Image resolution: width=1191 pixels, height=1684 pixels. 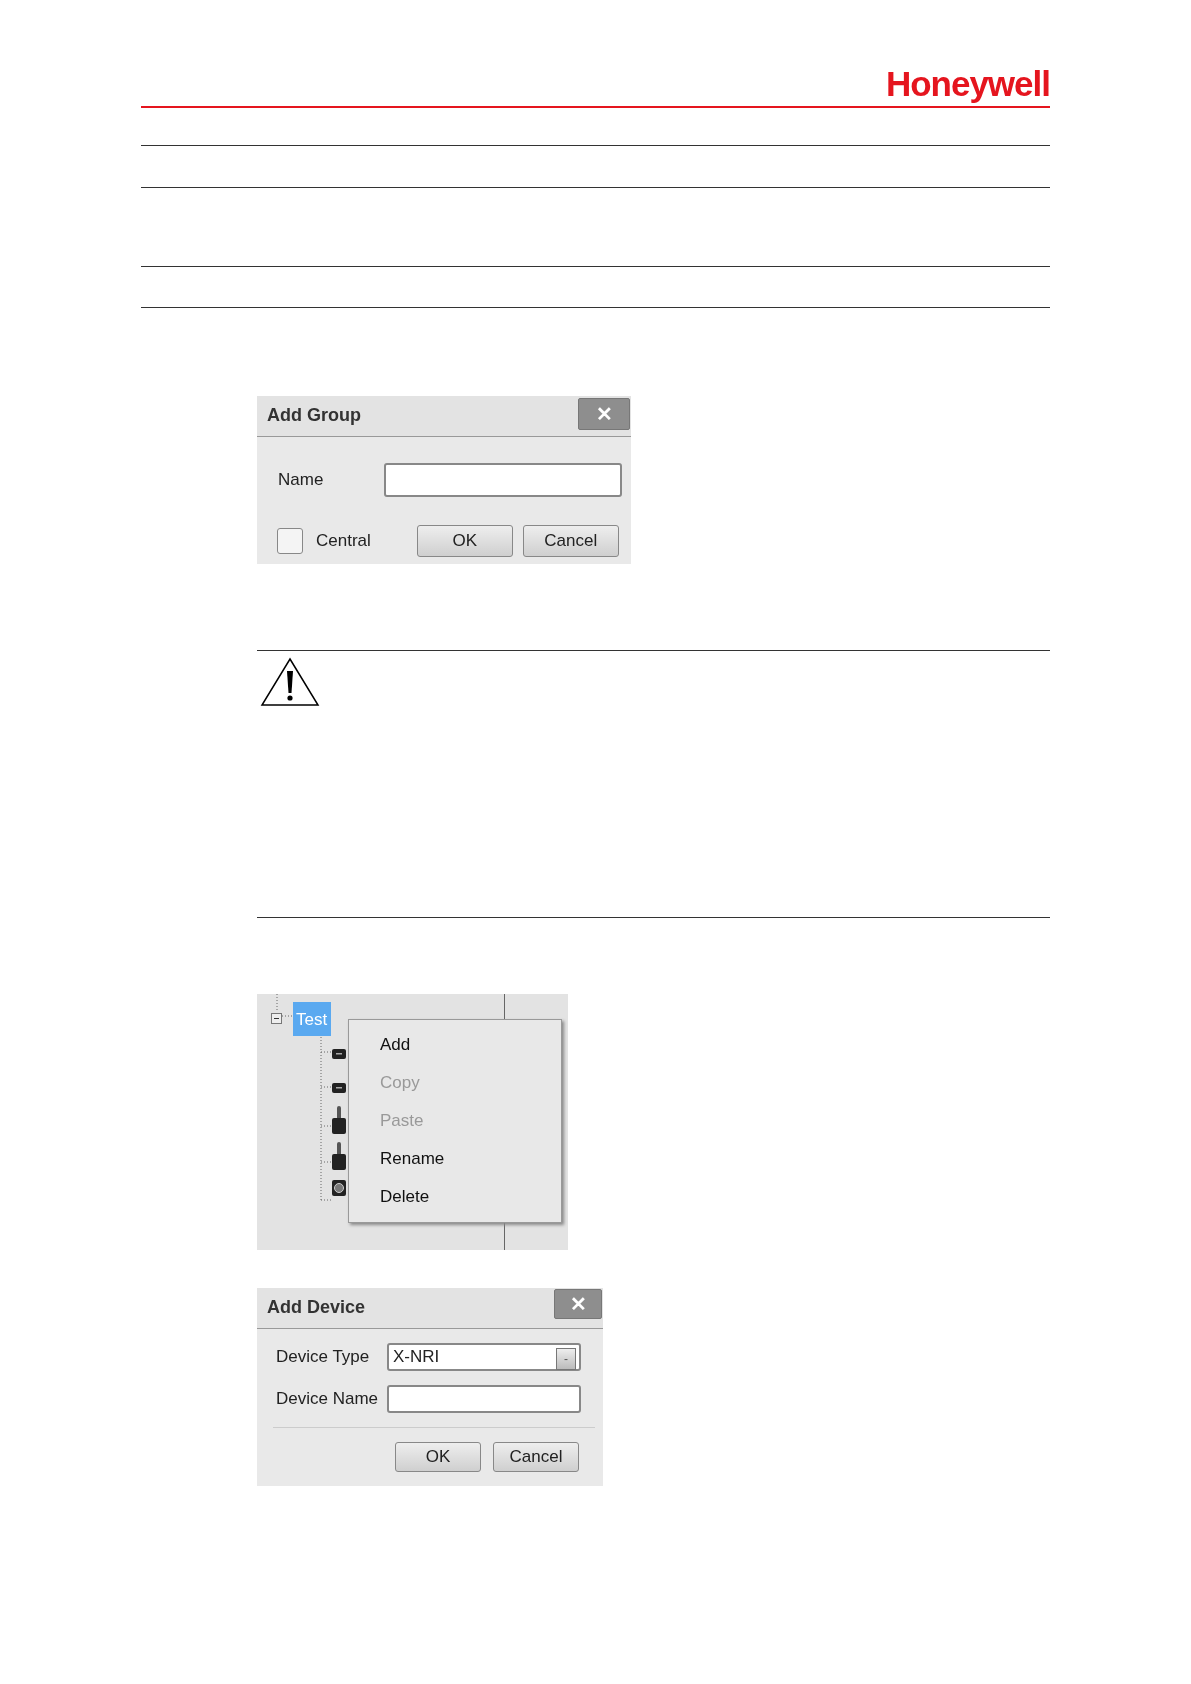 What do you see at coordinates (455, 1159) in the screenshot?
I see `menu-item: Rename` at bounding box center [455, 1159].